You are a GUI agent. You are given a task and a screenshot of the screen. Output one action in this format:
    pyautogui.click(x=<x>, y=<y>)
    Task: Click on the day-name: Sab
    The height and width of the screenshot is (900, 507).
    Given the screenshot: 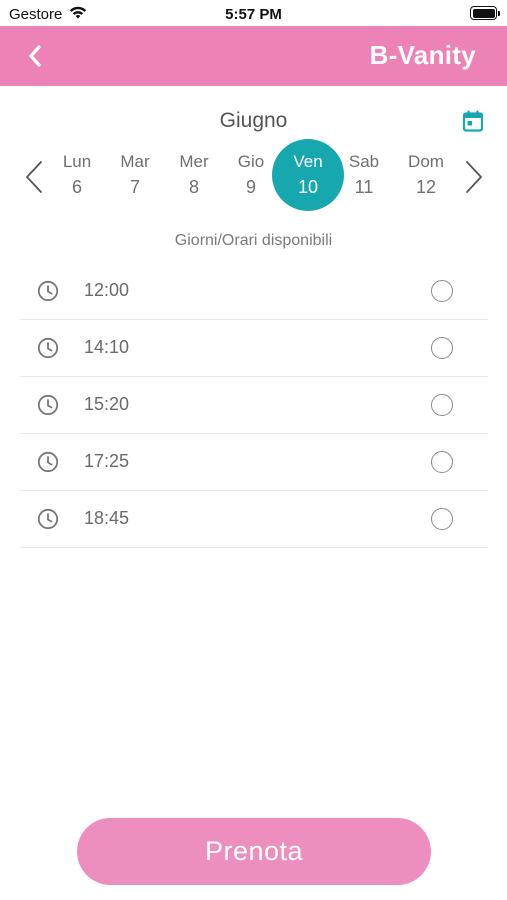 What is the action you would take?
    pyautogui.click(x=364, y=161)
    